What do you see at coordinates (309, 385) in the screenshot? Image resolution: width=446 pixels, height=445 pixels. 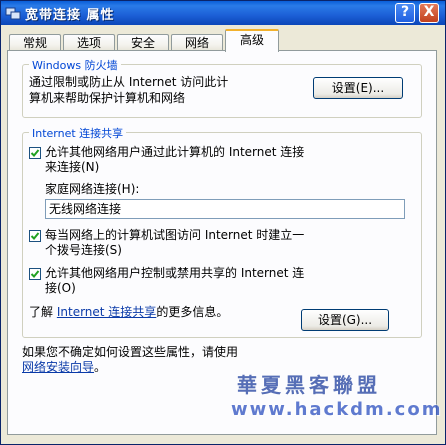 I see `watermark-line1: 華夏黑客聯盟` at bounding box center [309, 385].